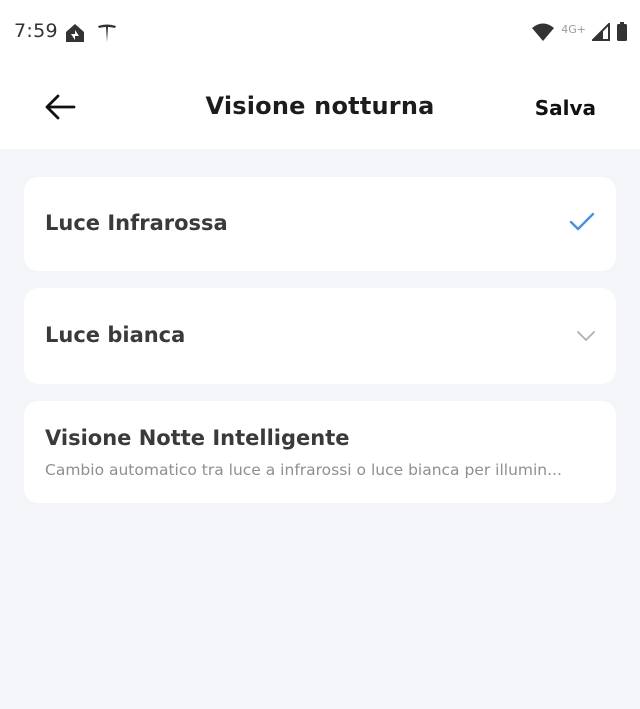  I want to click on network-label: 4G+, so click(573, 29).